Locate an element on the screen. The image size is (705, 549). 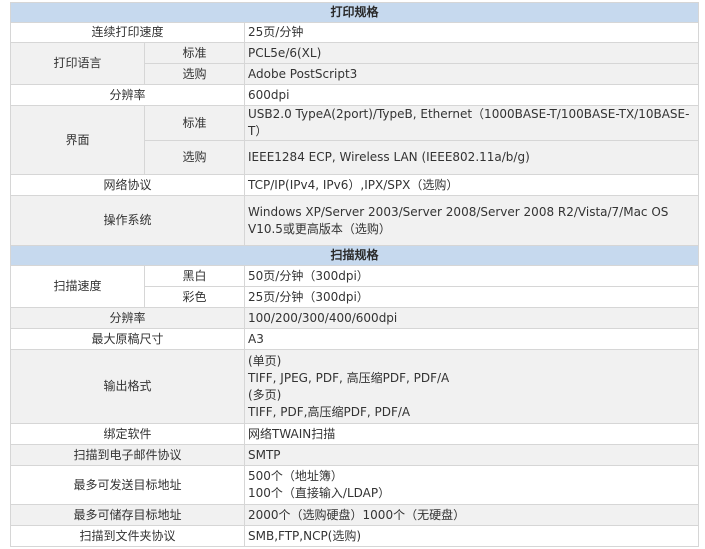
table-row: 打印语言 标准 PCL5e/6(XL) is located at coordinates (355, 63).